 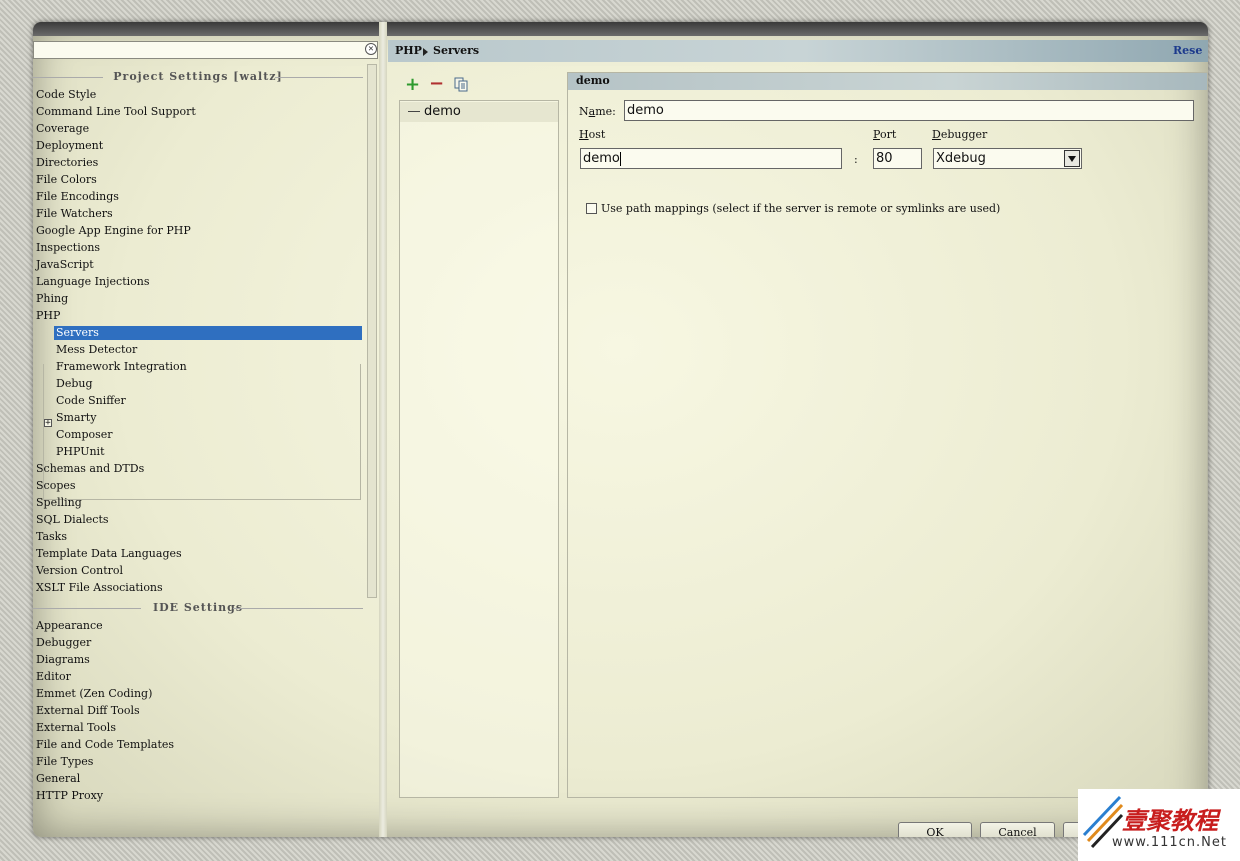 I want to click on add-server-icon: +, so click(x=412, y=84).